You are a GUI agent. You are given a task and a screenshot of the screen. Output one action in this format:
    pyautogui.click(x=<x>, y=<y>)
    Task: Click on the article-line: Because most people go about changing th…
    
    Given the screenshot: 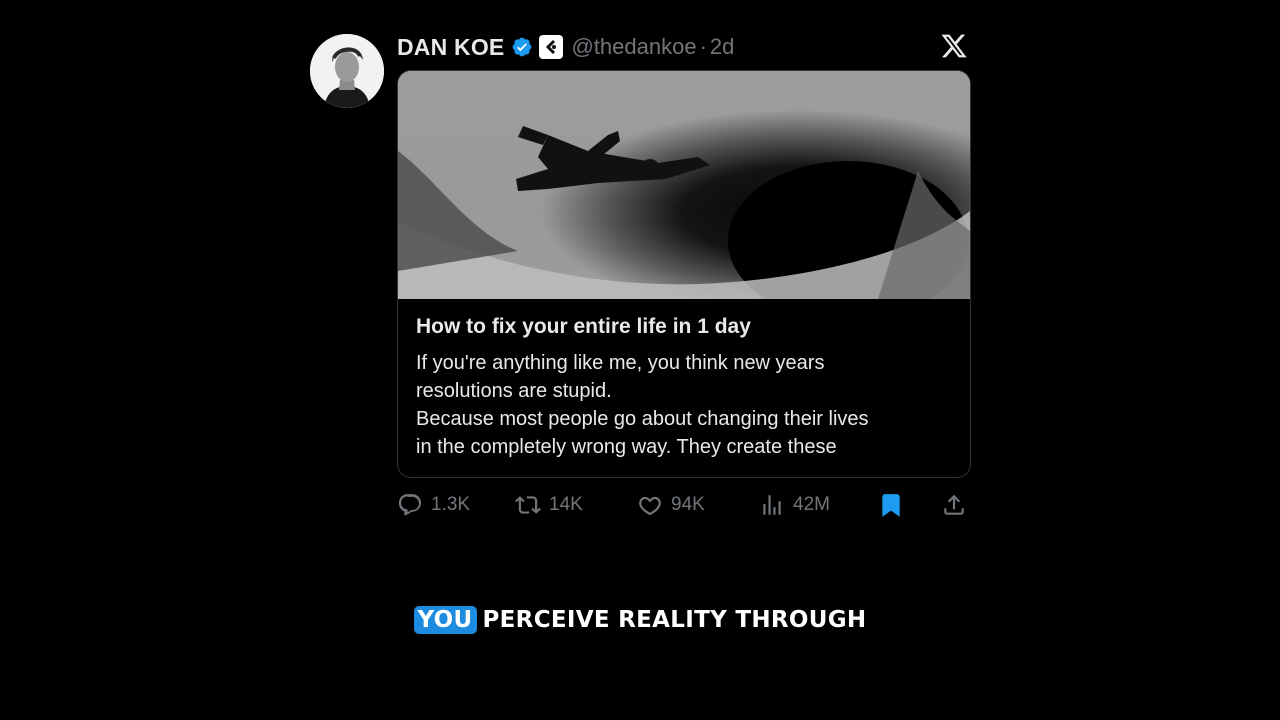 What is the action you would take?
    pyautogui.click(x=642, y=419)
    